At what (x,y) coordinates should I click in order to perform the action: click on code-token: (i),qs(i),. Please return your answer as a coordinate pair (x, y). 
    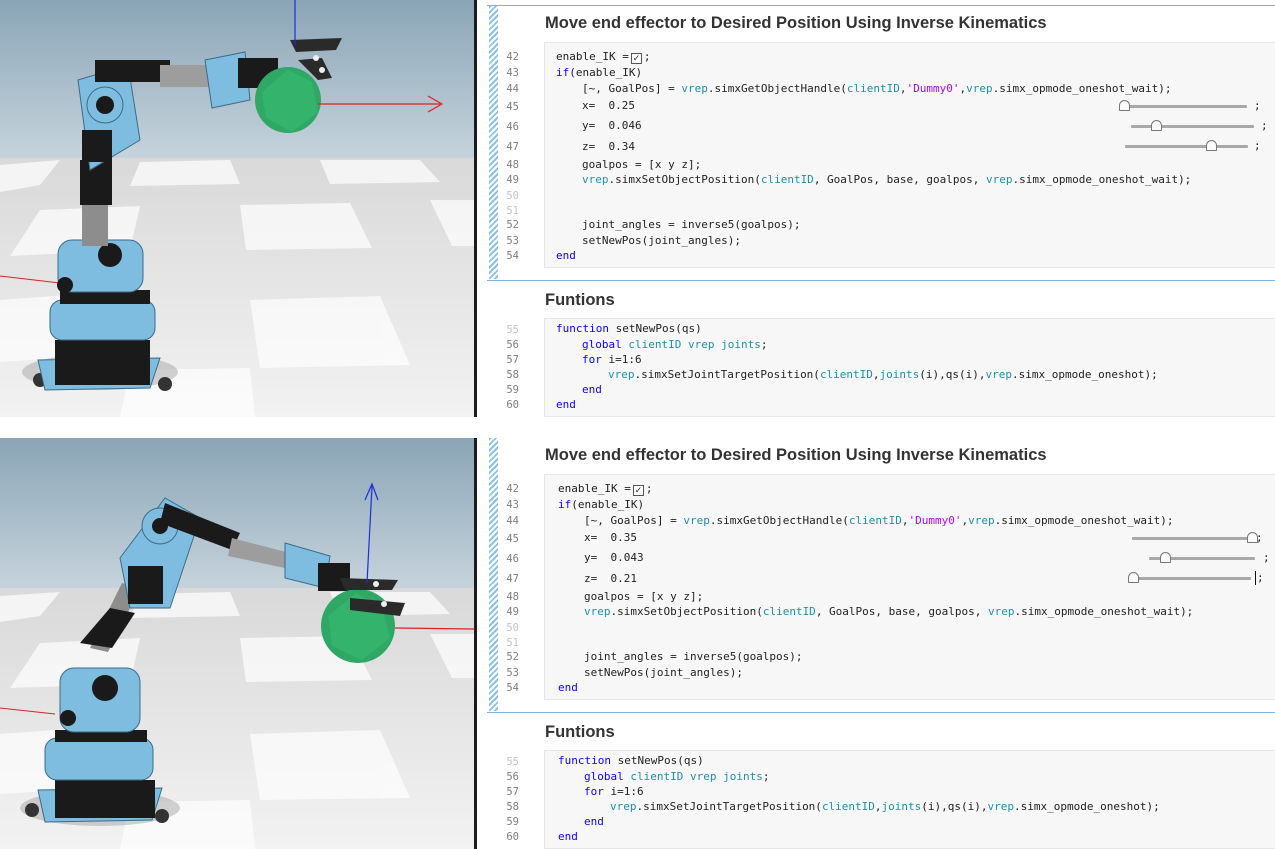
    Looking at the image, I should click on (952, 374).